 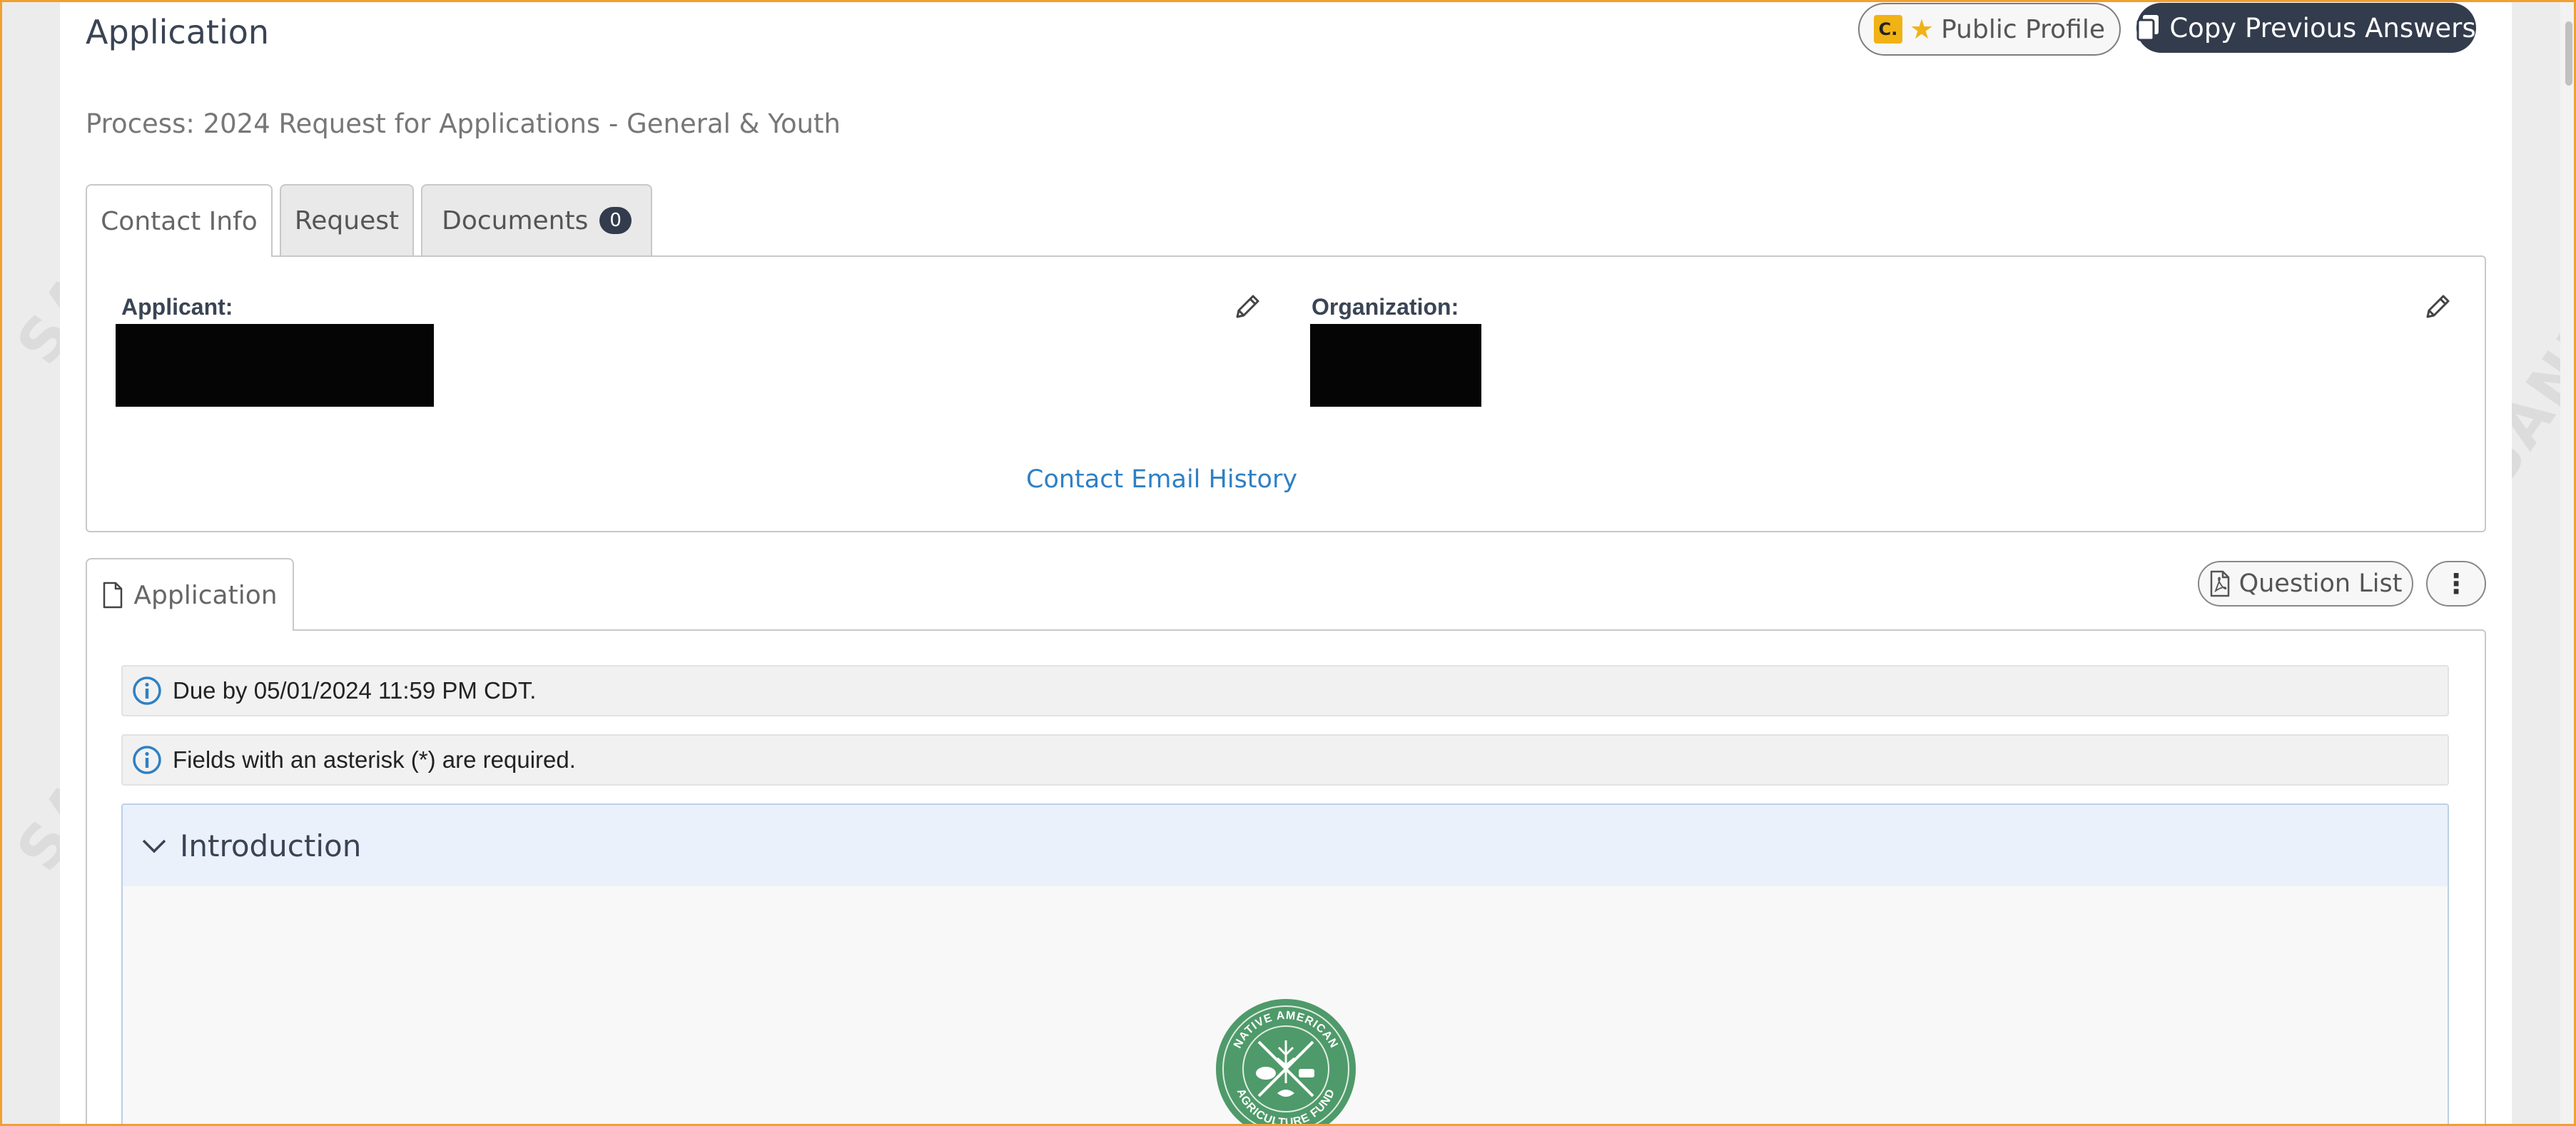 What do you see at coordinates (1285, 845) in the screenshot?
I see `introduction-section-header: Introduction` at bounding box center [1285, 845].